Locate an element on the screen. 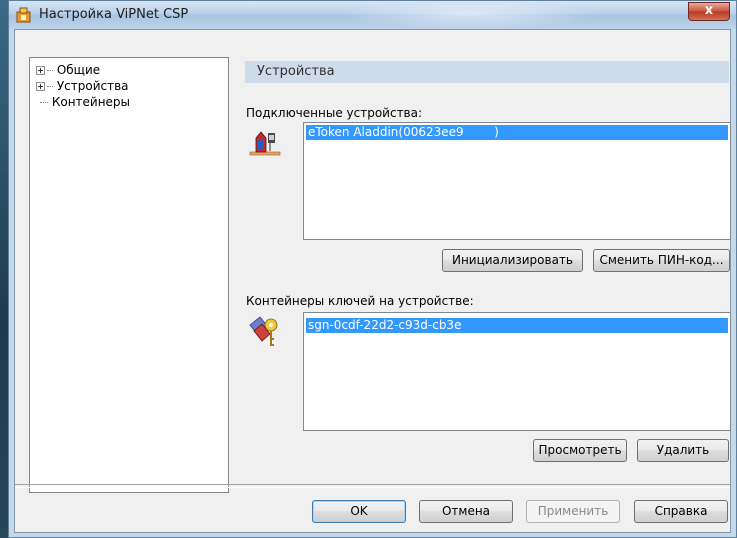 The width and height of the screenshot is (737, 538). vipnet-app-icon is located at coordinates (23, 15).